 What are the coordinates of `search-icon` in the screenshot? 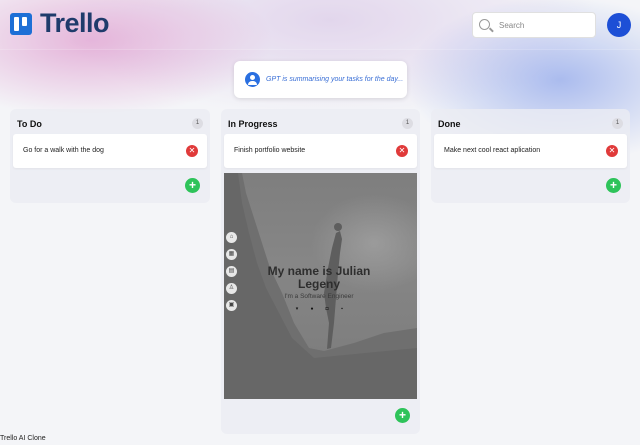 It's located at (484, 24).